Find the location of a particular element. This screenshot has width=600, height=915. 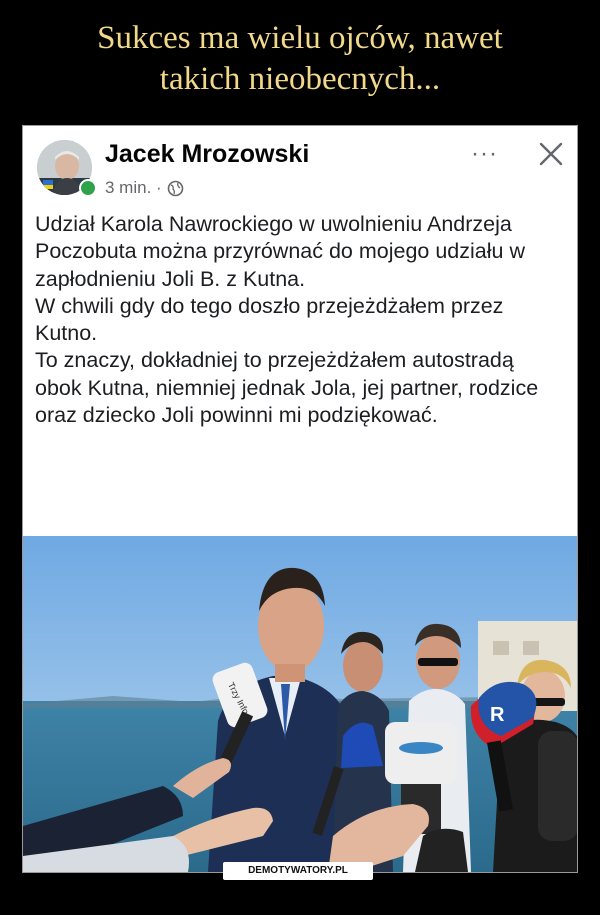

globe-icon is located at coordinates (175, 188).